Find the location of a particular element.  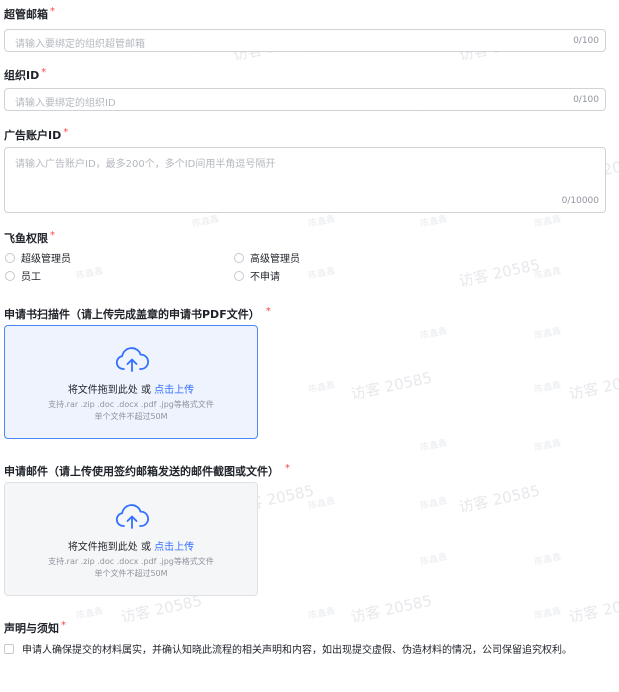

org-id-placeholder: 请输入要绑定的组织ID is located at coordinates (65, 103).